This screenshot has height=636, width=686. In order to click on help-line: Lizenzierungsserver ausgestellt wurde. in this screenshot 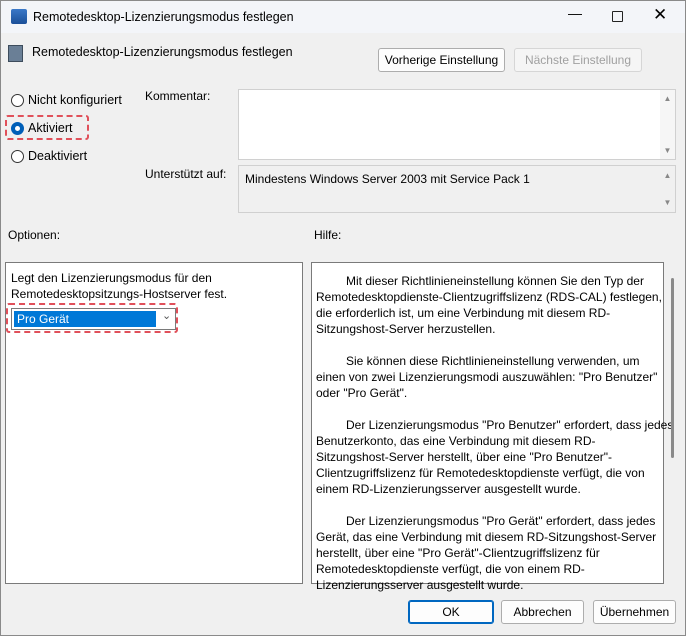, I will do `click(420, 585)`.